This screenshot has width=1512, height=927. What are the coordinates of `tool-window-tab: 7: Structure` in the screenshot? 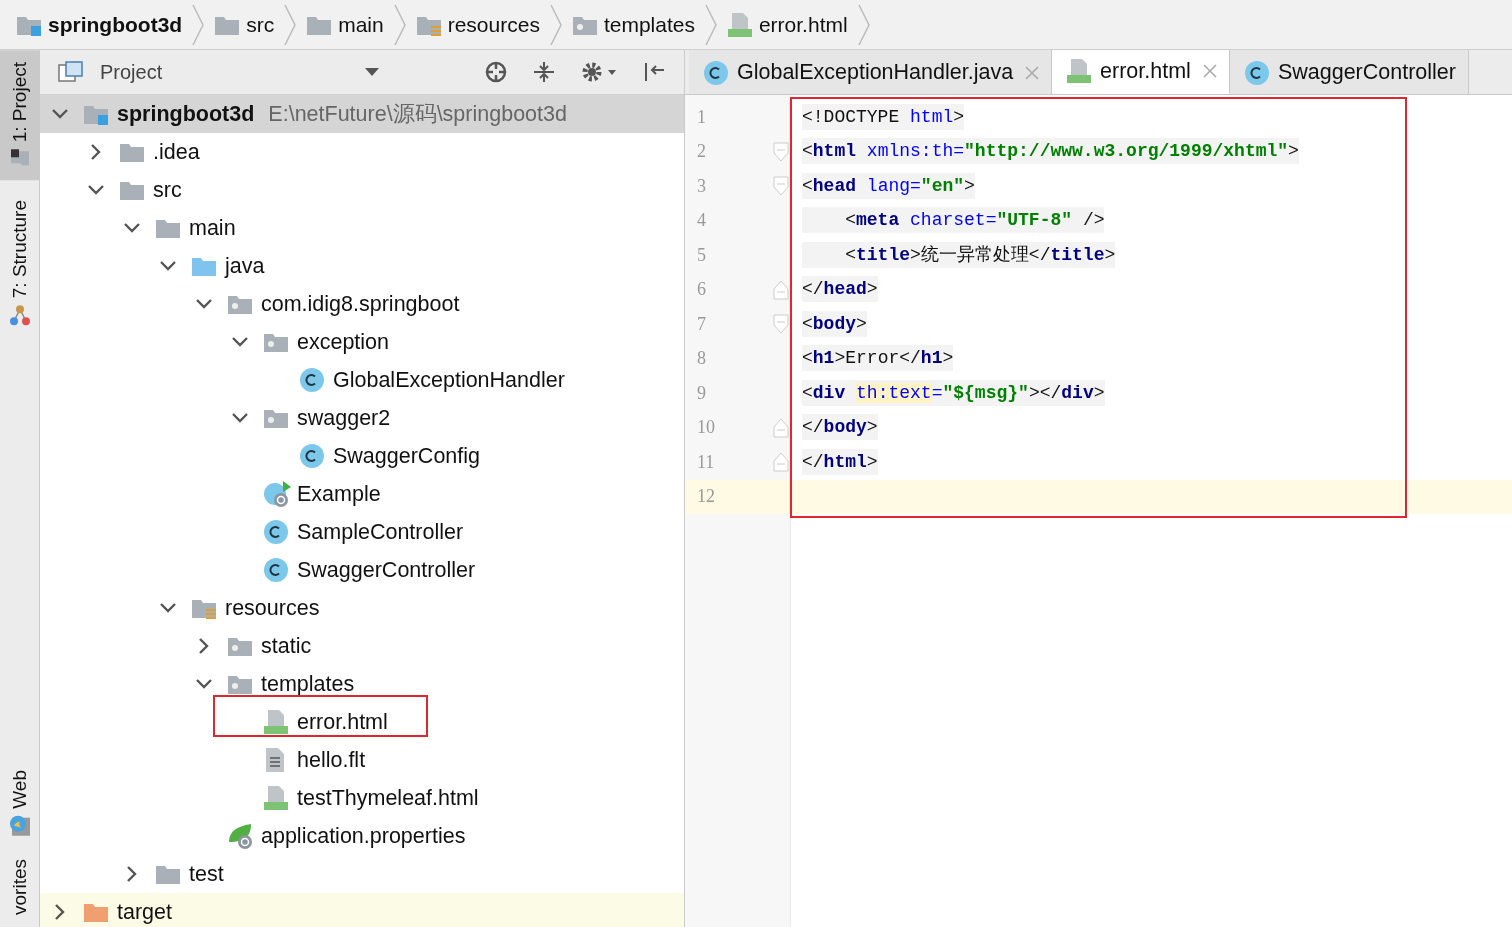 It's located at (20, 263).